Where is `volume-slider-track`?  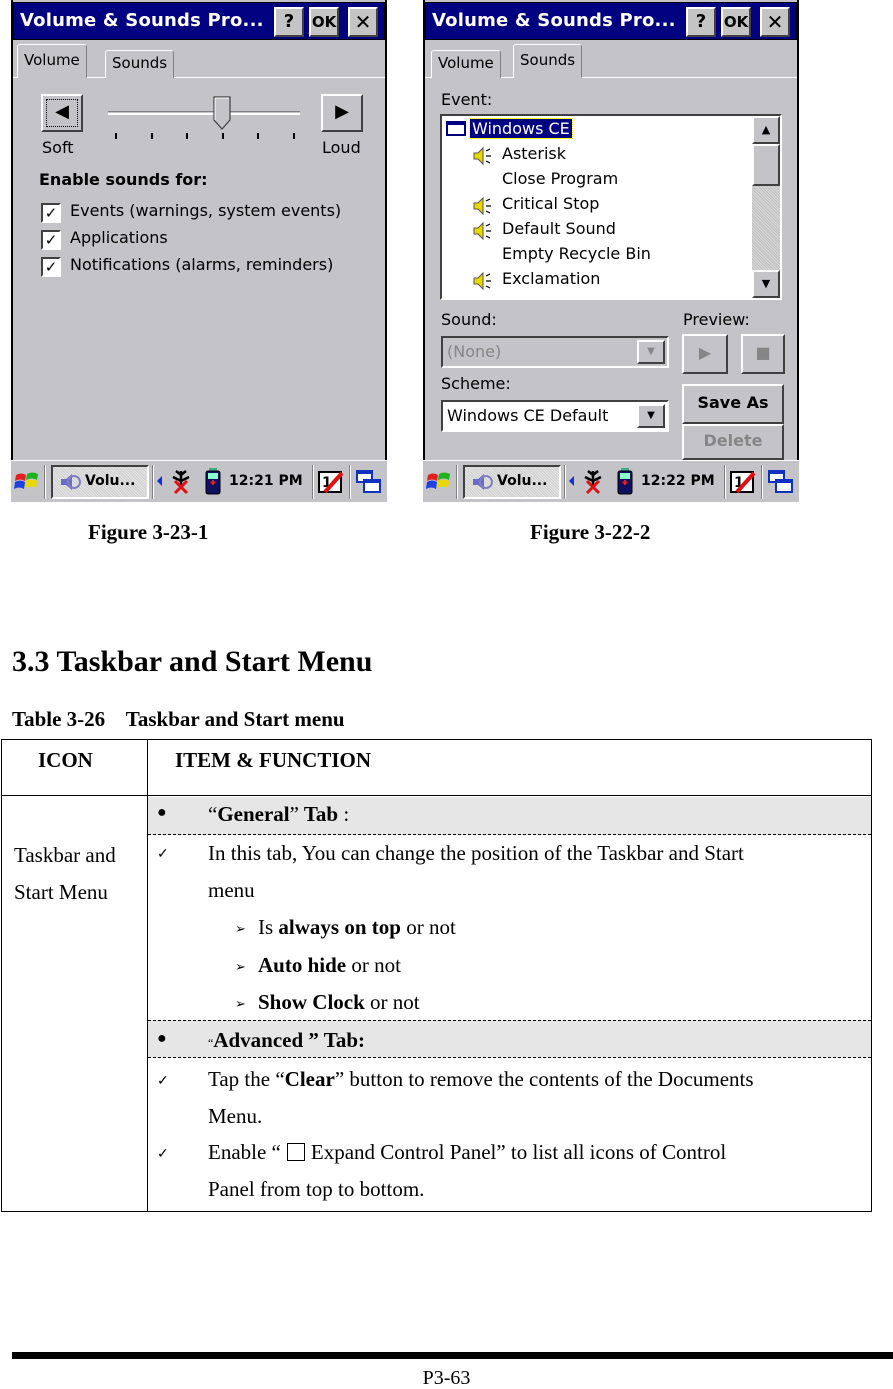 volume-slider-track is located at coordinates (204, 113).